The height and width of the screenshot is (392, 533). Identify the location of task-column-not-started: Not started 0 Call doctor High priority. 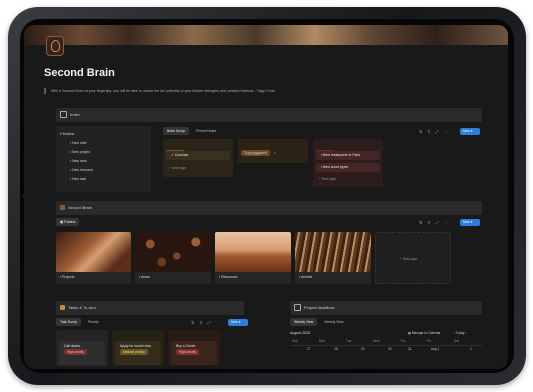
(82, 348).